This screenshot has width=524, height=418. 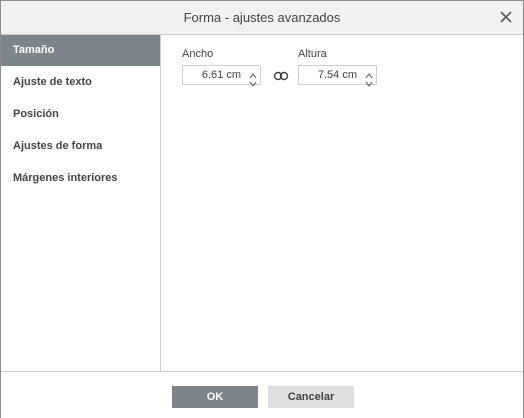 I want to click on sidebar-item-label: Ajuste de texto, so click(x=52, y=82).